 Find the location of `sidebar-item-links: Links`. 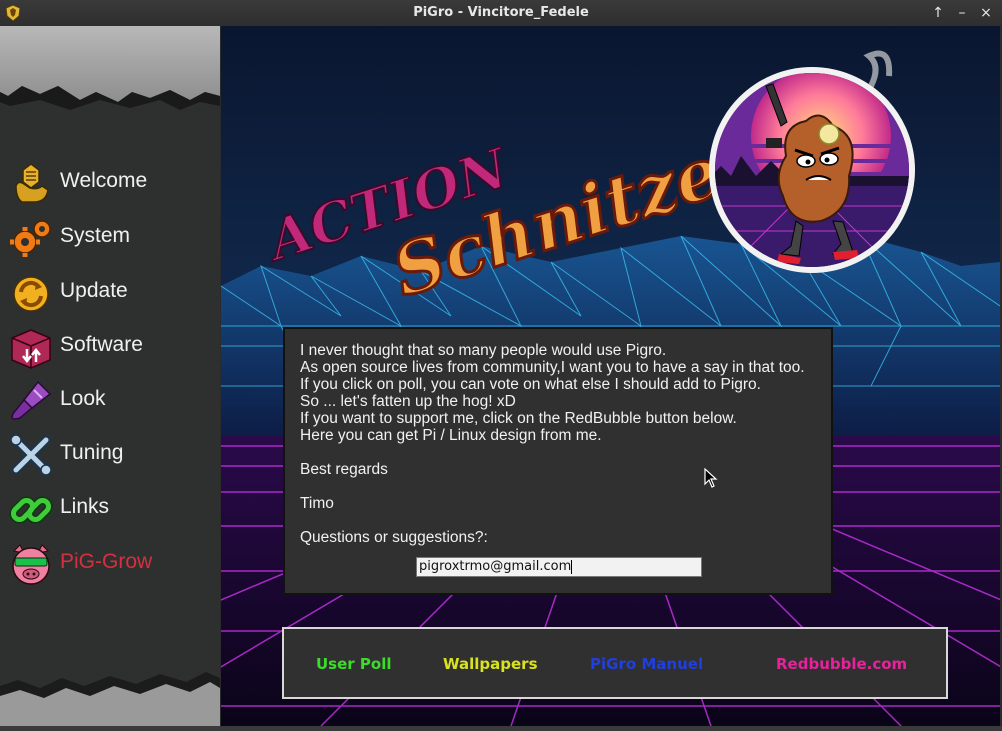

sidebar-item-links: Links is located at coordinates (111, 509).